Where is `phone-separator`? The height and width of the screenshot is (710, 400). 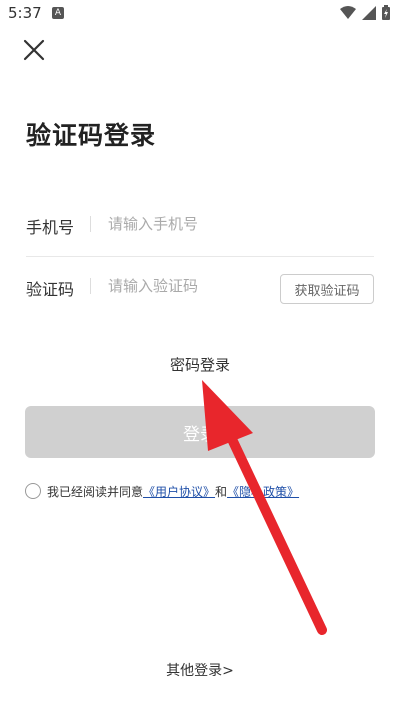
phone-separator is located at coordinates (90, 224).